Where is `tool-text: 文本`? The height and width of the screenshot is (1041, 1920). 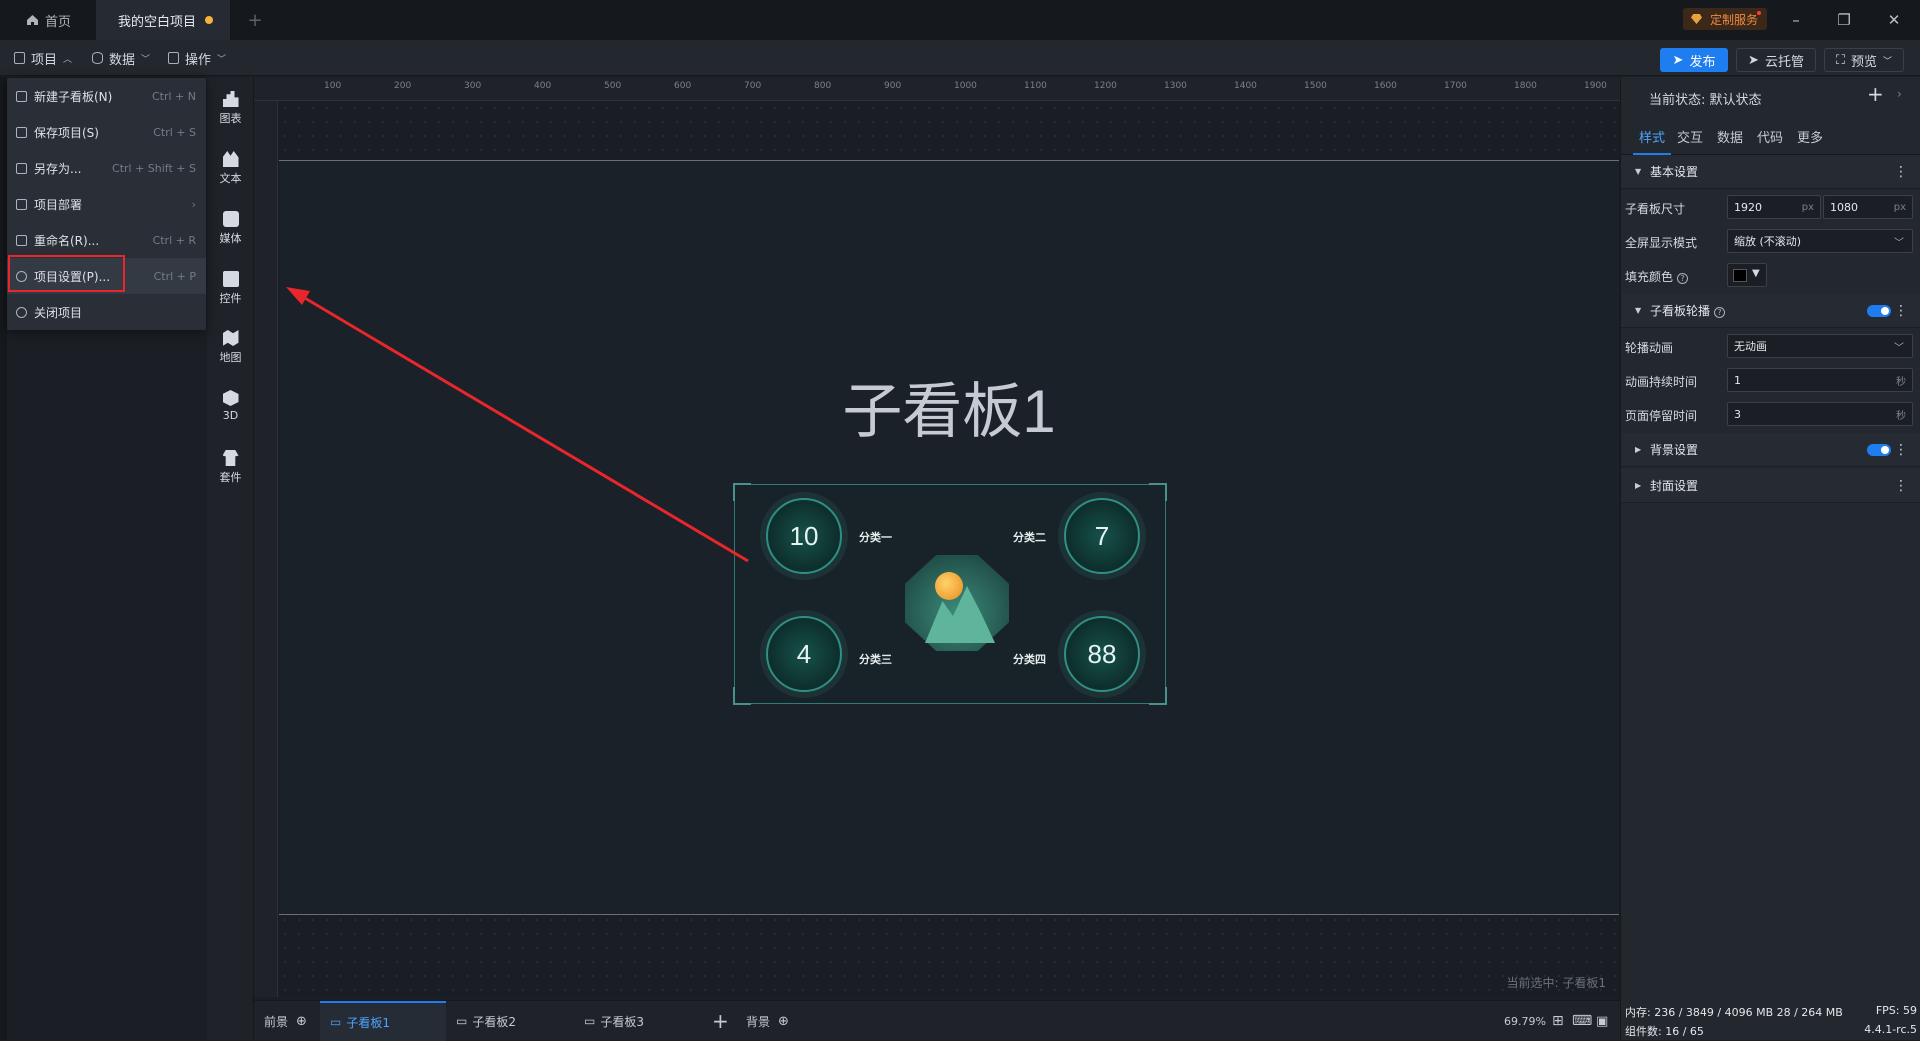 tool-text: 文本 is located at coordinates (230, 176).